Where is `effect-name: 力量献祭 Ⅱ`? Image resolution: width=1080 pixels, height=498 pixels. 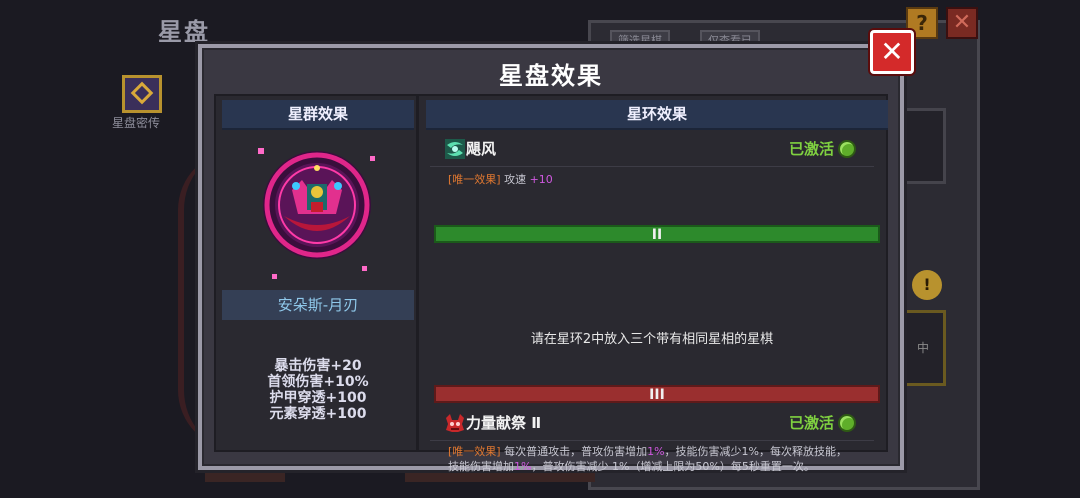
effect-name: 力量献祭 Ⅱ is located at coordinates (504, 423).